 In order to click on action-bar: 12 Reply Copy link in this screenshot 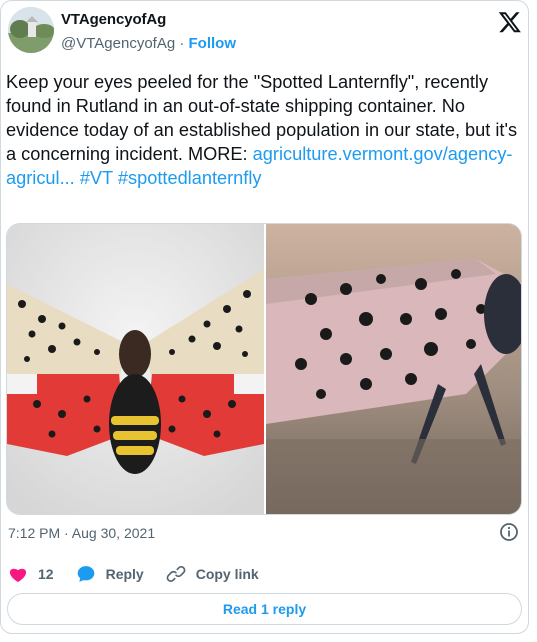, I will do `click(144, 574)`.